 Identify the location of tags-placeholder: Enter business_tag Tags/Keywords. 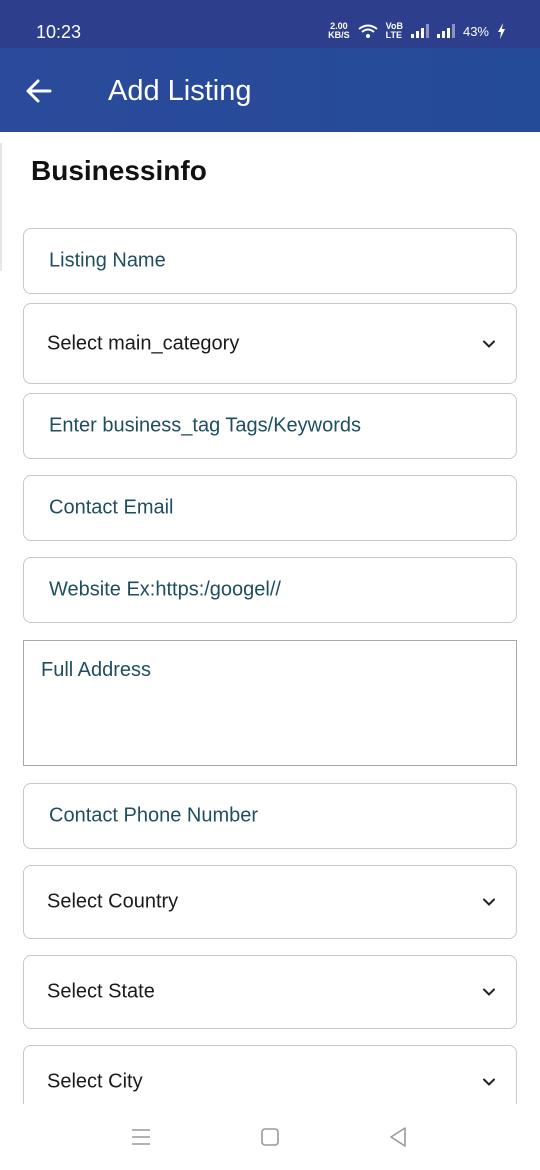
(205, 425).